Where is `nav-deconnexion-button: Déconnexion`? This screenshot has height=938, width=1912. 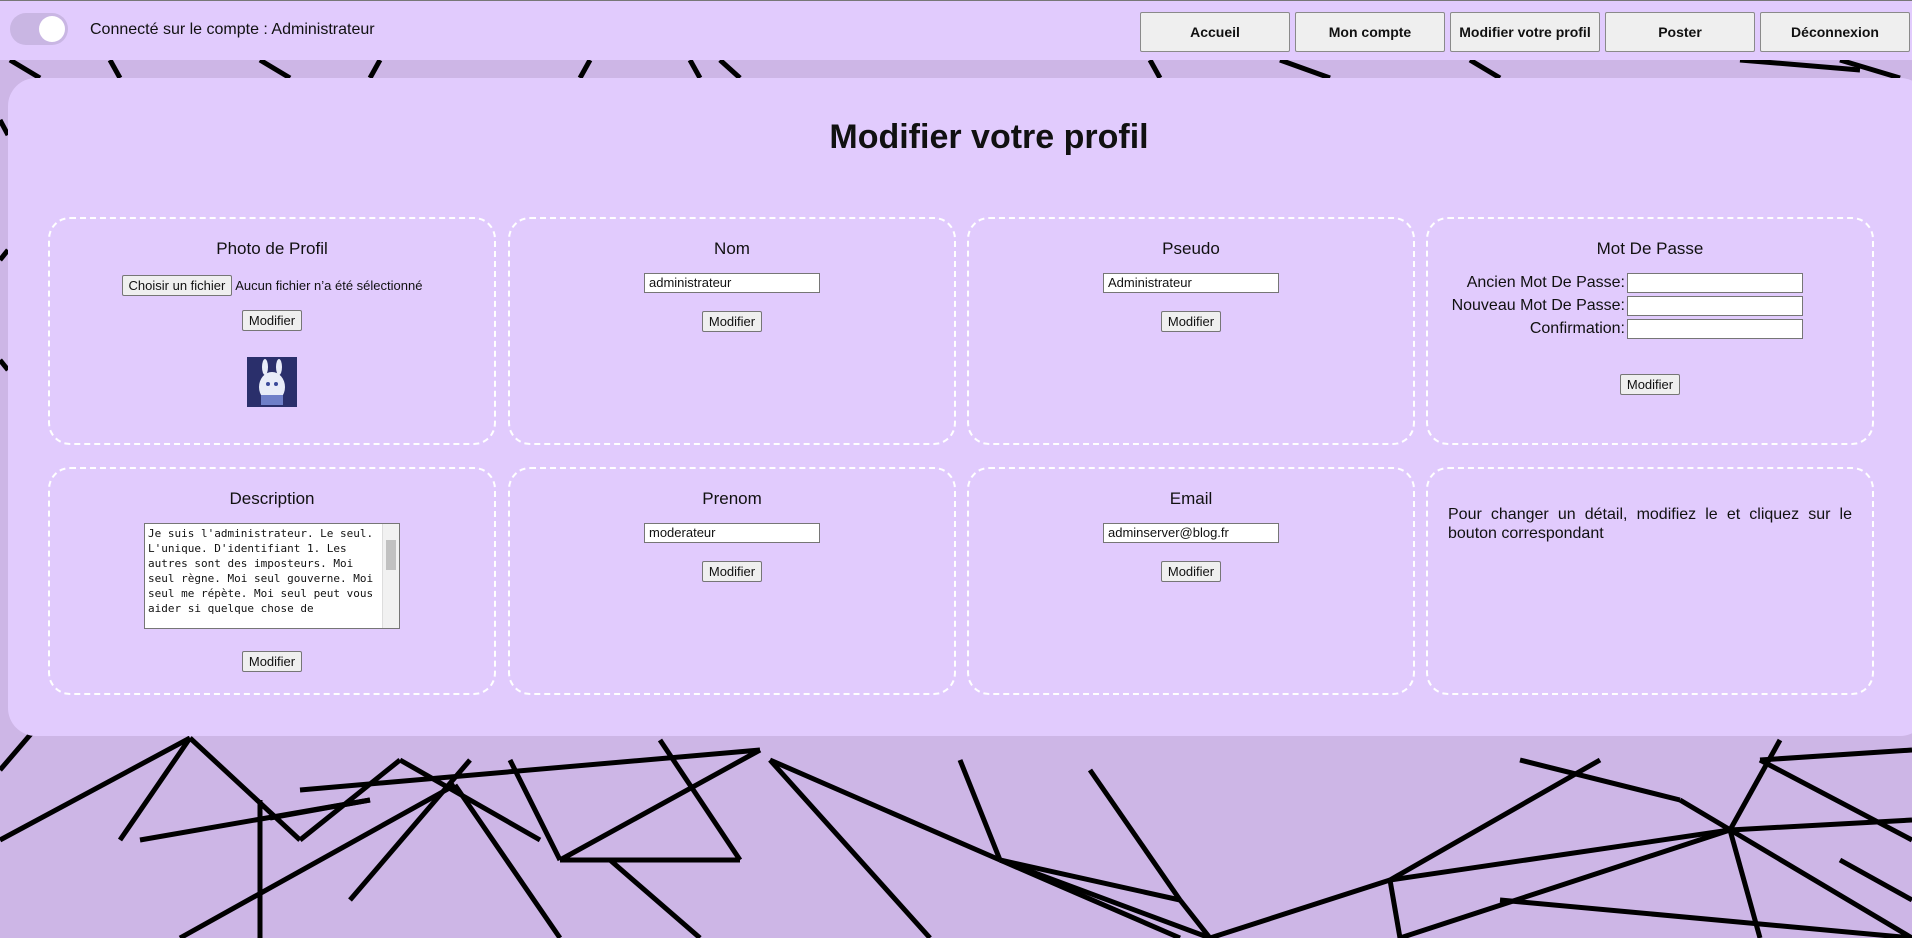 nav-deconnexion-button: Déconnexion is located at coordinates (1835, 32).